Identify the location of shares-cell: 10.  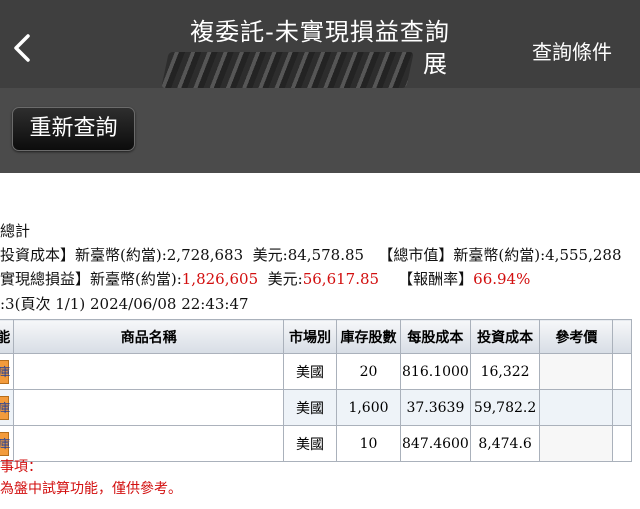
(368, 443).